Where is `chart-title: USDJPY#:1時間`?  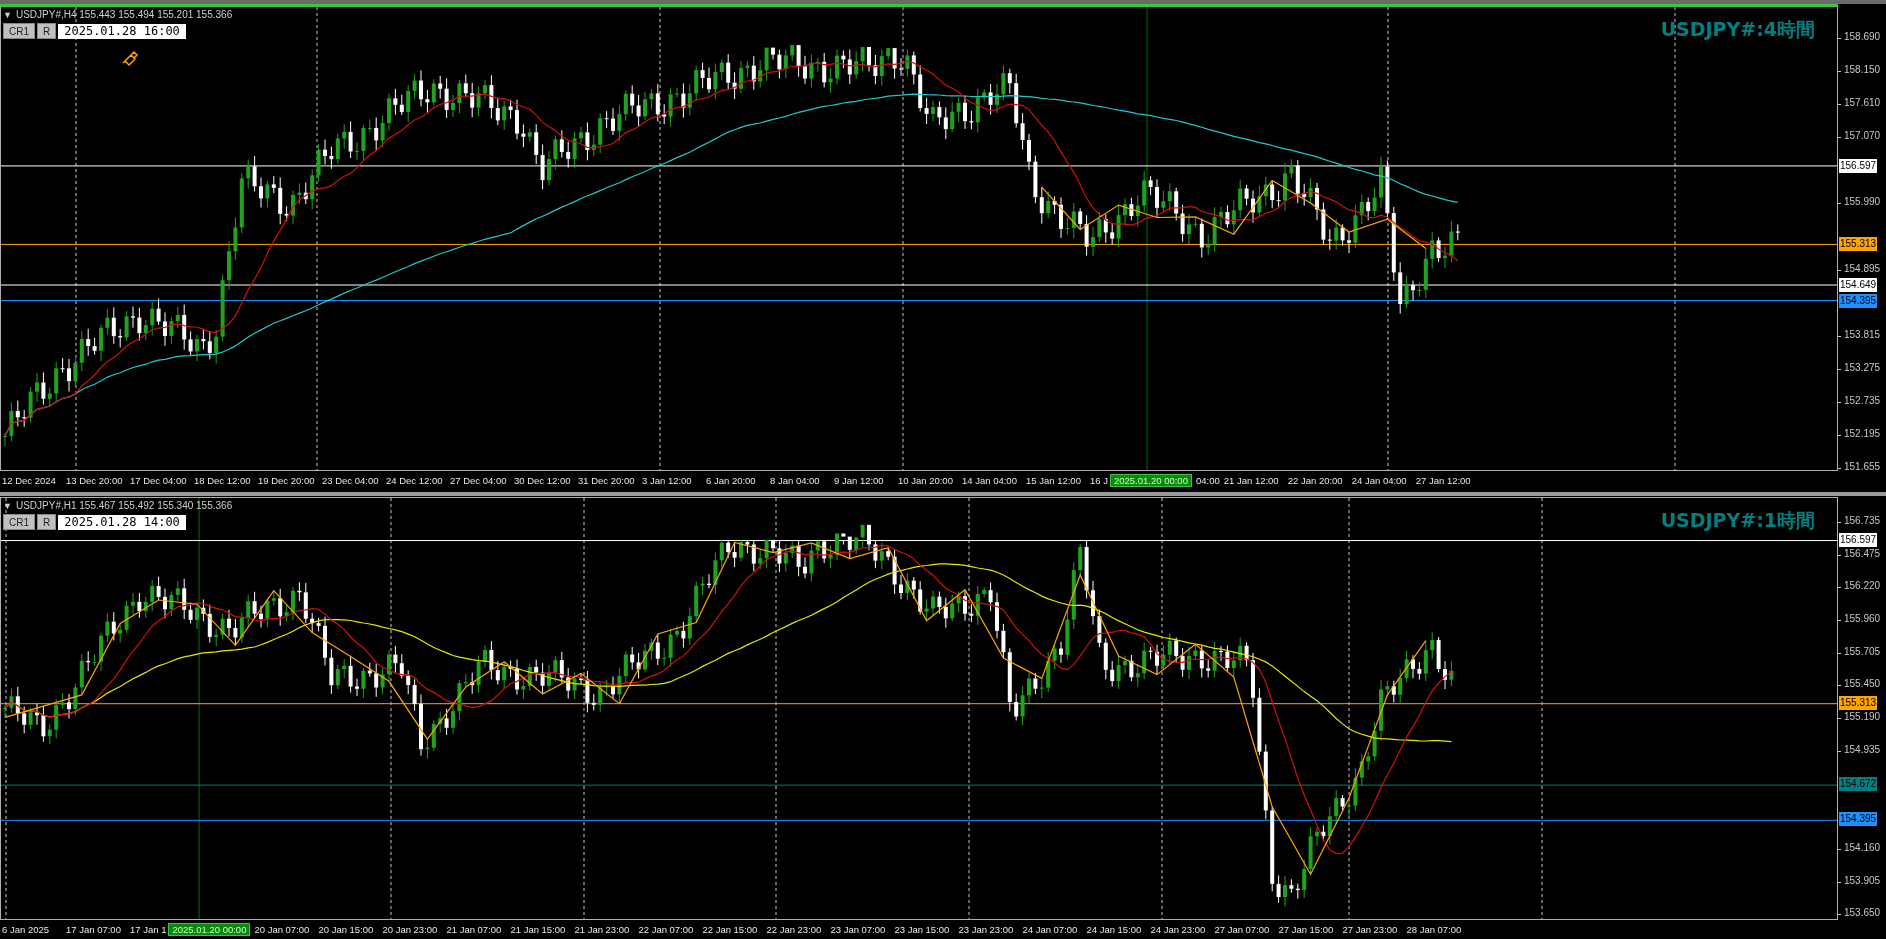 chart-title: USDJPY#:1時間 is located at coordinates (1737, 520).